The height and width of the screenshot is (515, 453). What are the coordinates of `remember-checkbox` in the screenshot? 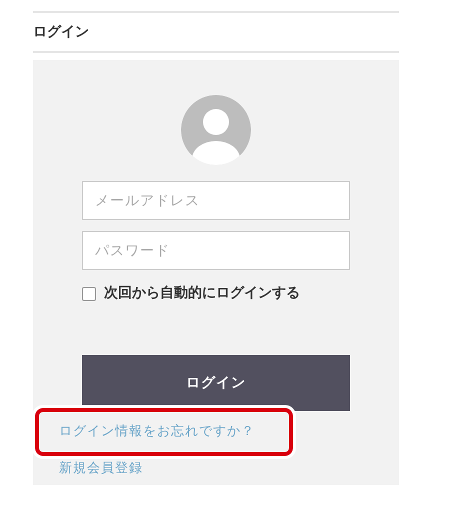 It's located at (89, 293).